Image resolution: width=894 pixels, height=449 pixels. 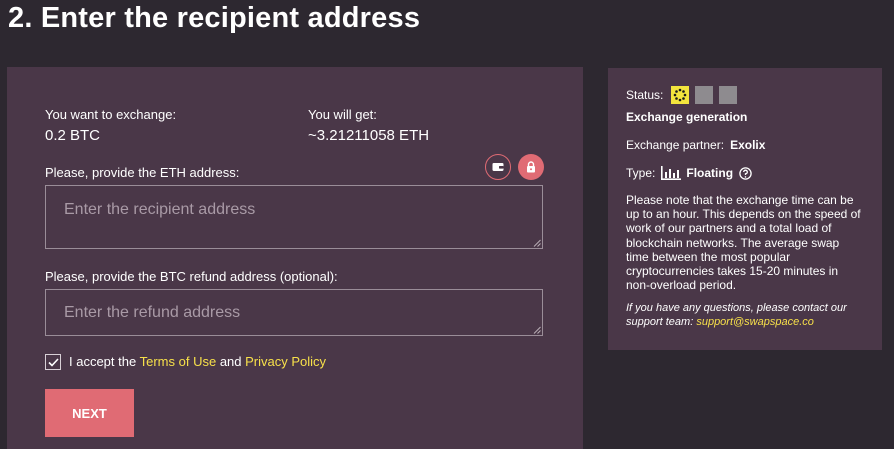 I want to click on partner-row: Exchange partner: Exolix, so click(x=745, y=145).